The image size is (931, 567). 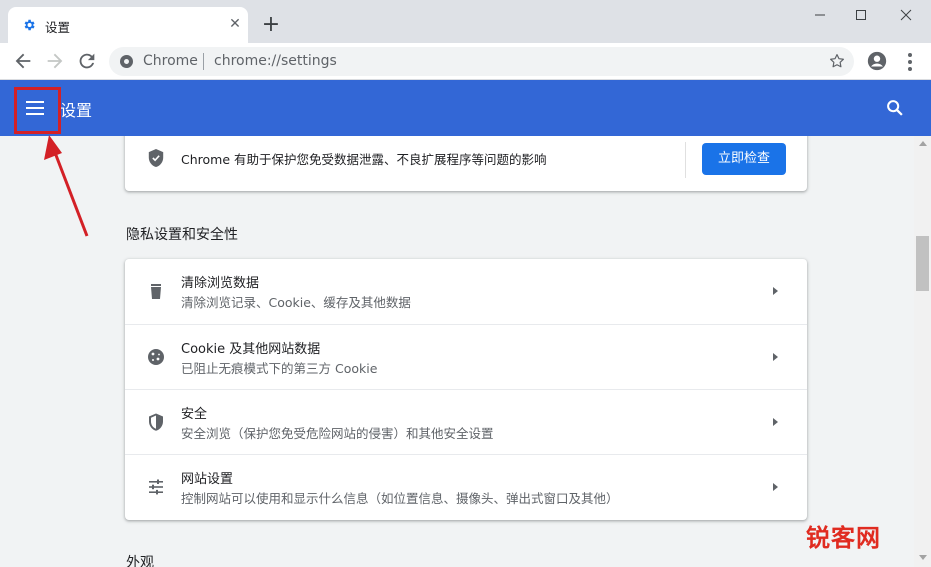 What do you see at coordinates (364, 159) in the screenshot?
I see `safety-check-text: Chrome 有助于保护您免受数据泄露、不良扩展程序等问题的影响` at bounding box center [364, 159].